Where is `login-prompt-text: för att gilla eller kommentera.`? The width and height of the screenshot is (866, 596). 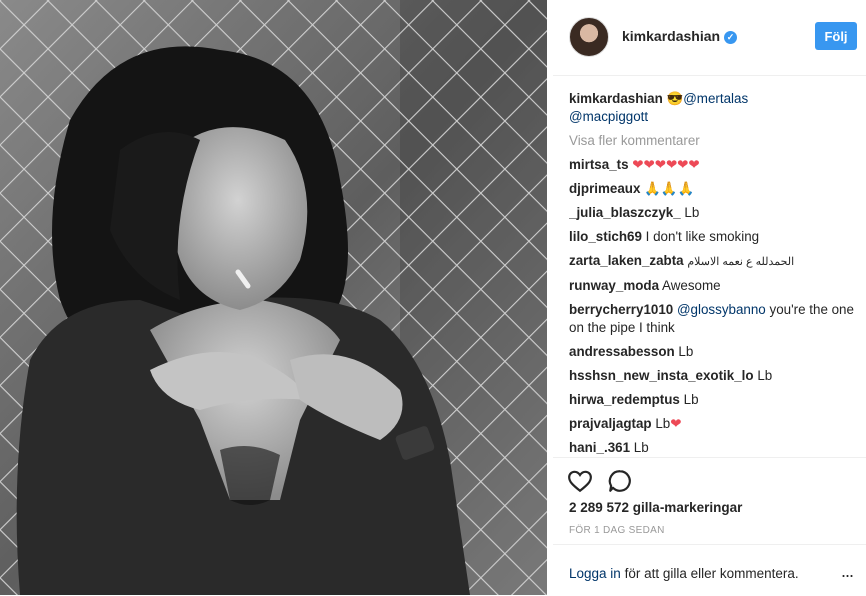 login-prompt-text: för att gilla eller kommentera. is located at coordinates (709, 573).